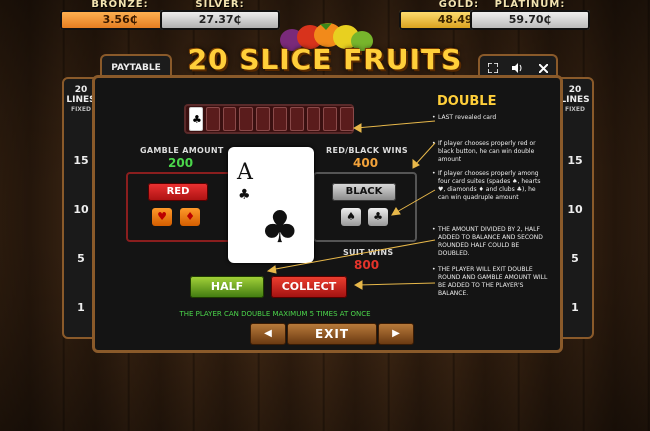 This screenshot has height=431, width=650. What do you see at coordinates (332, 334) in the screenshot?
I see `exit-button: EXIT` at bounding box center [332, 334].